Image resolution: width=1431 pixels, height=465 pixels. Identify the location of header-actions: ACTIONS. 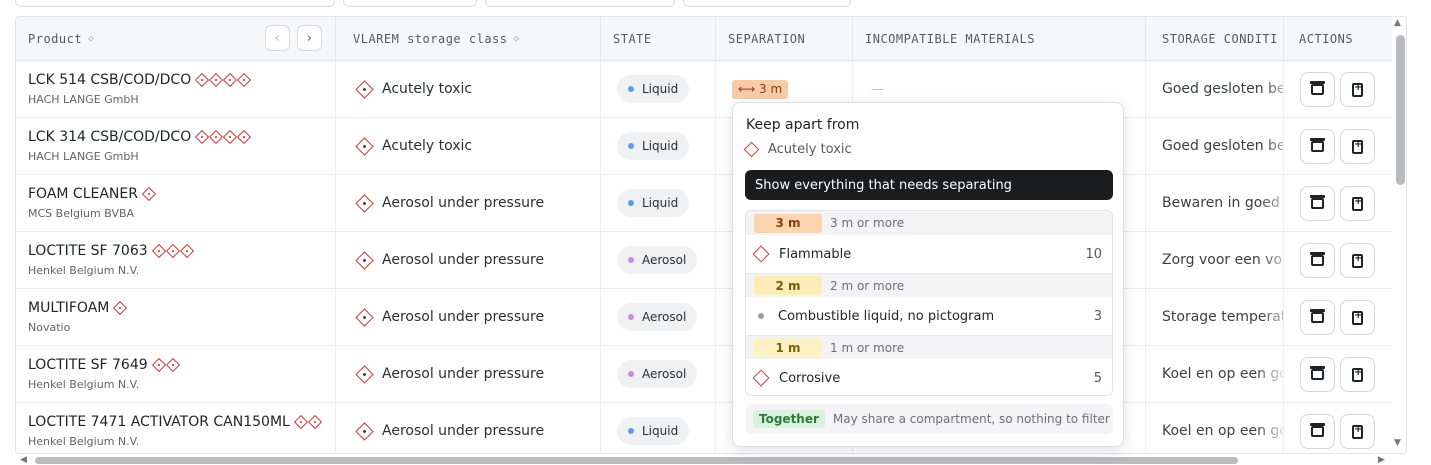
(1338, 39).